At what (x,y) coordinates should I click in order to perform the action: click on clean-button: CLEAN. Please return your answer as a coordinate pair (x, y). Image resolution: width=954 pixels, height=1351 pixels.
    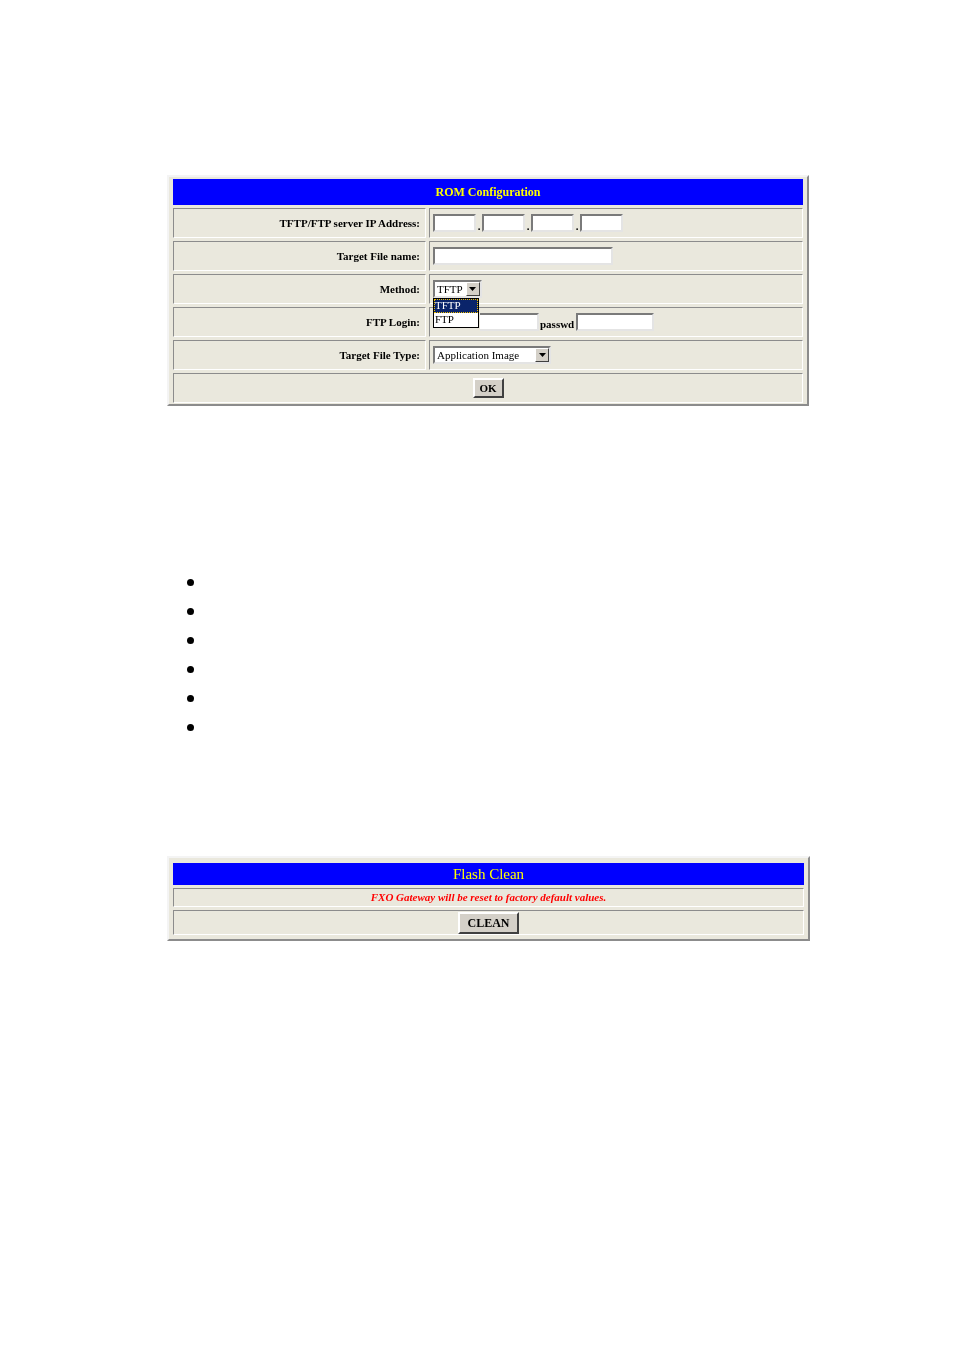
    Looking at the image, I should click on (488, 922).